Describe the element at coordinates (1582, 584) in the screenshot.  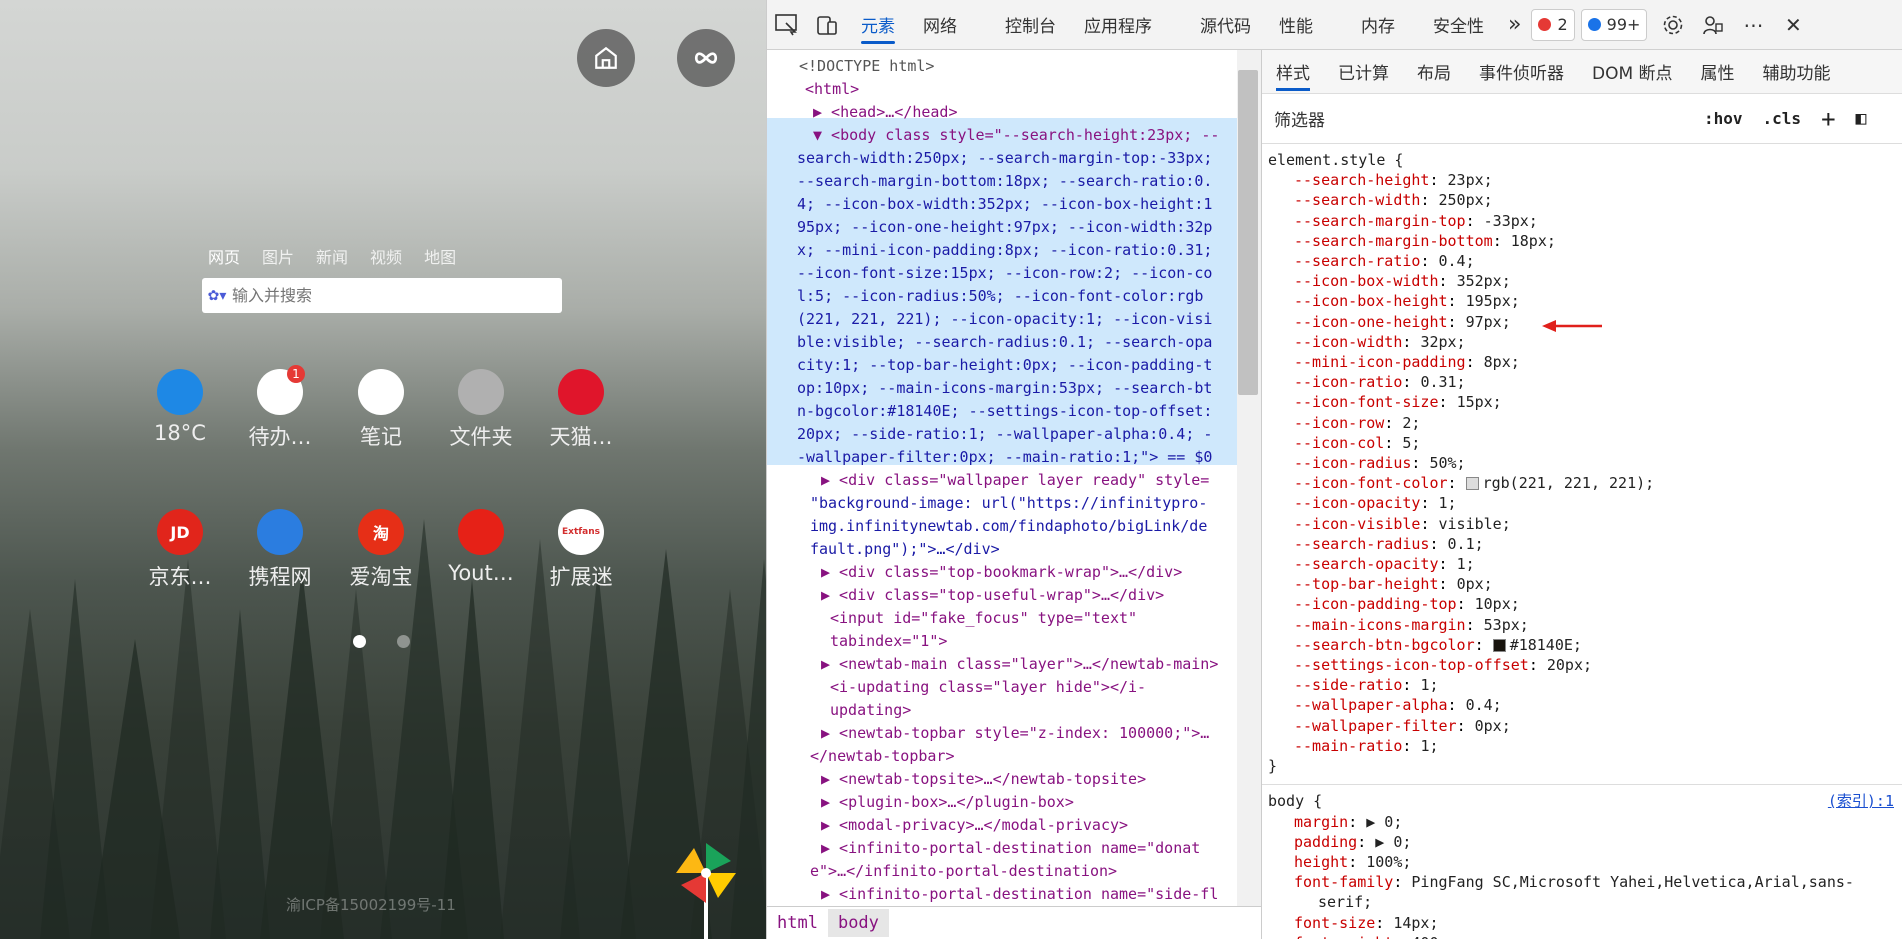
I see `css-declaration: --top-bar-height: 0px;` at that location.